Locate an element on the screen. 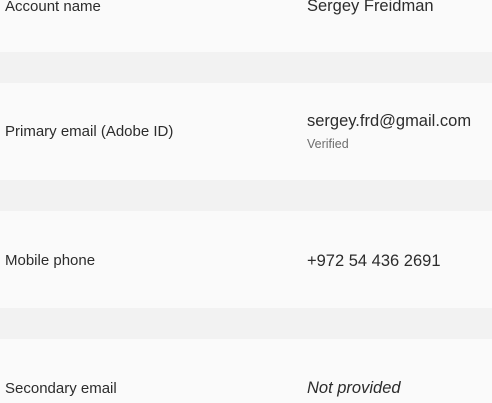  email-verified-status: Verified is located at coordinates (328, 144).